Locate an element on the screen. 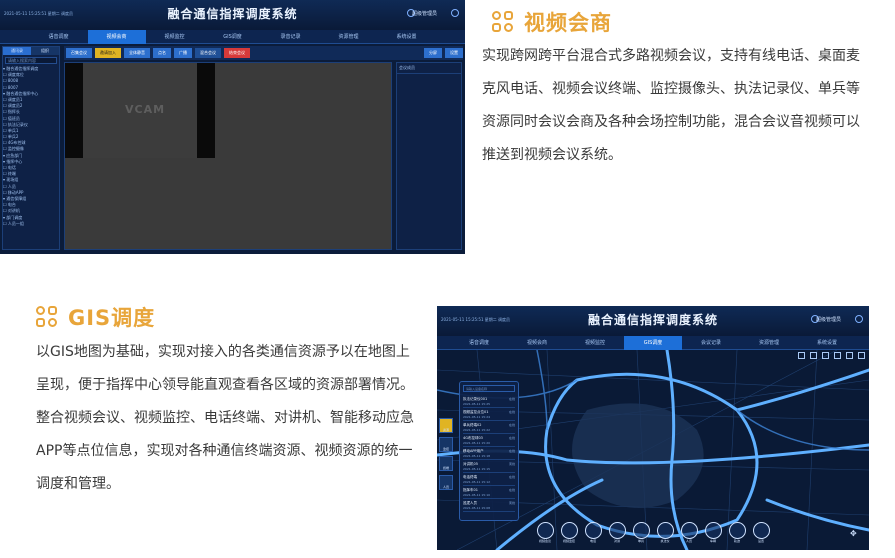 Image resolution: width=895 pixels, height=558 pixels. device-list-item: 巡逻人员 2021-05-11 15:08 离线 is located at coordinates (489, 505).